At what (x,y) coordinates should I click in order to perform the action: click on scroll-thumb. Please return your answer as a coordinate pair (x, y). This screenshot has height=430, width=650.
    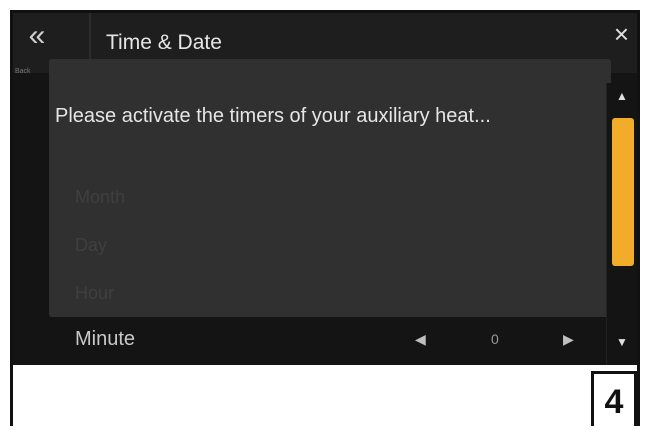
    Looking at the image, I should click on (623, 192).